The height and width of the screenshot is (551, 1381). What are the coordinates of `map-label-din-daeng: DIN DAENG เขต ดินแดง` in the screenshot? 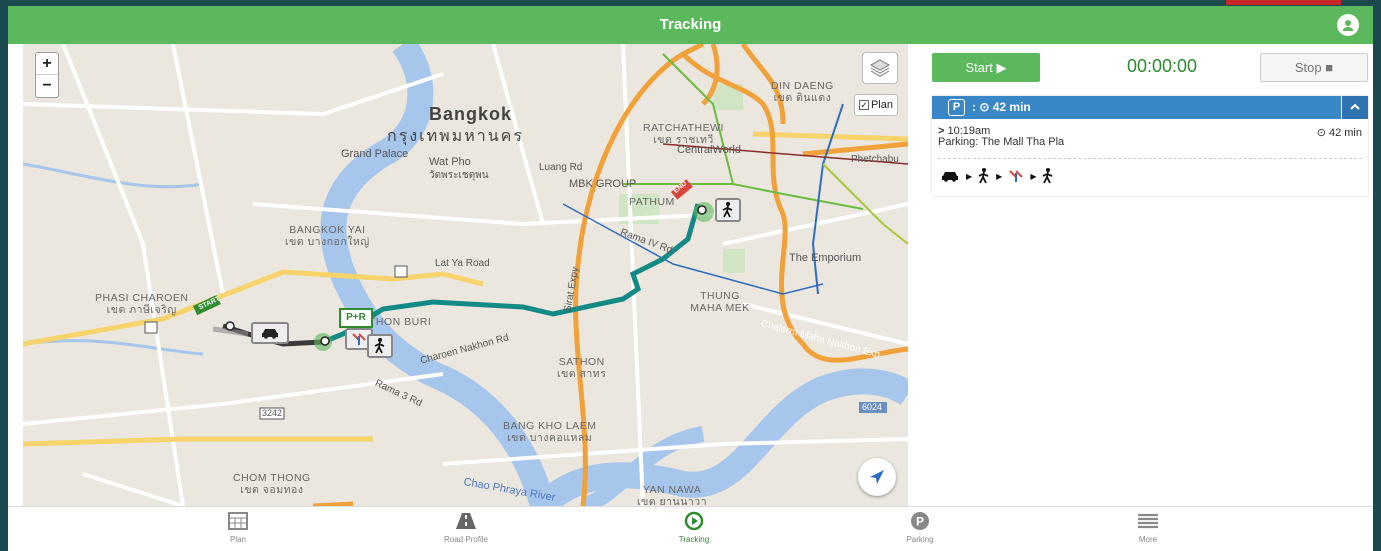 It's located at (802, 92).